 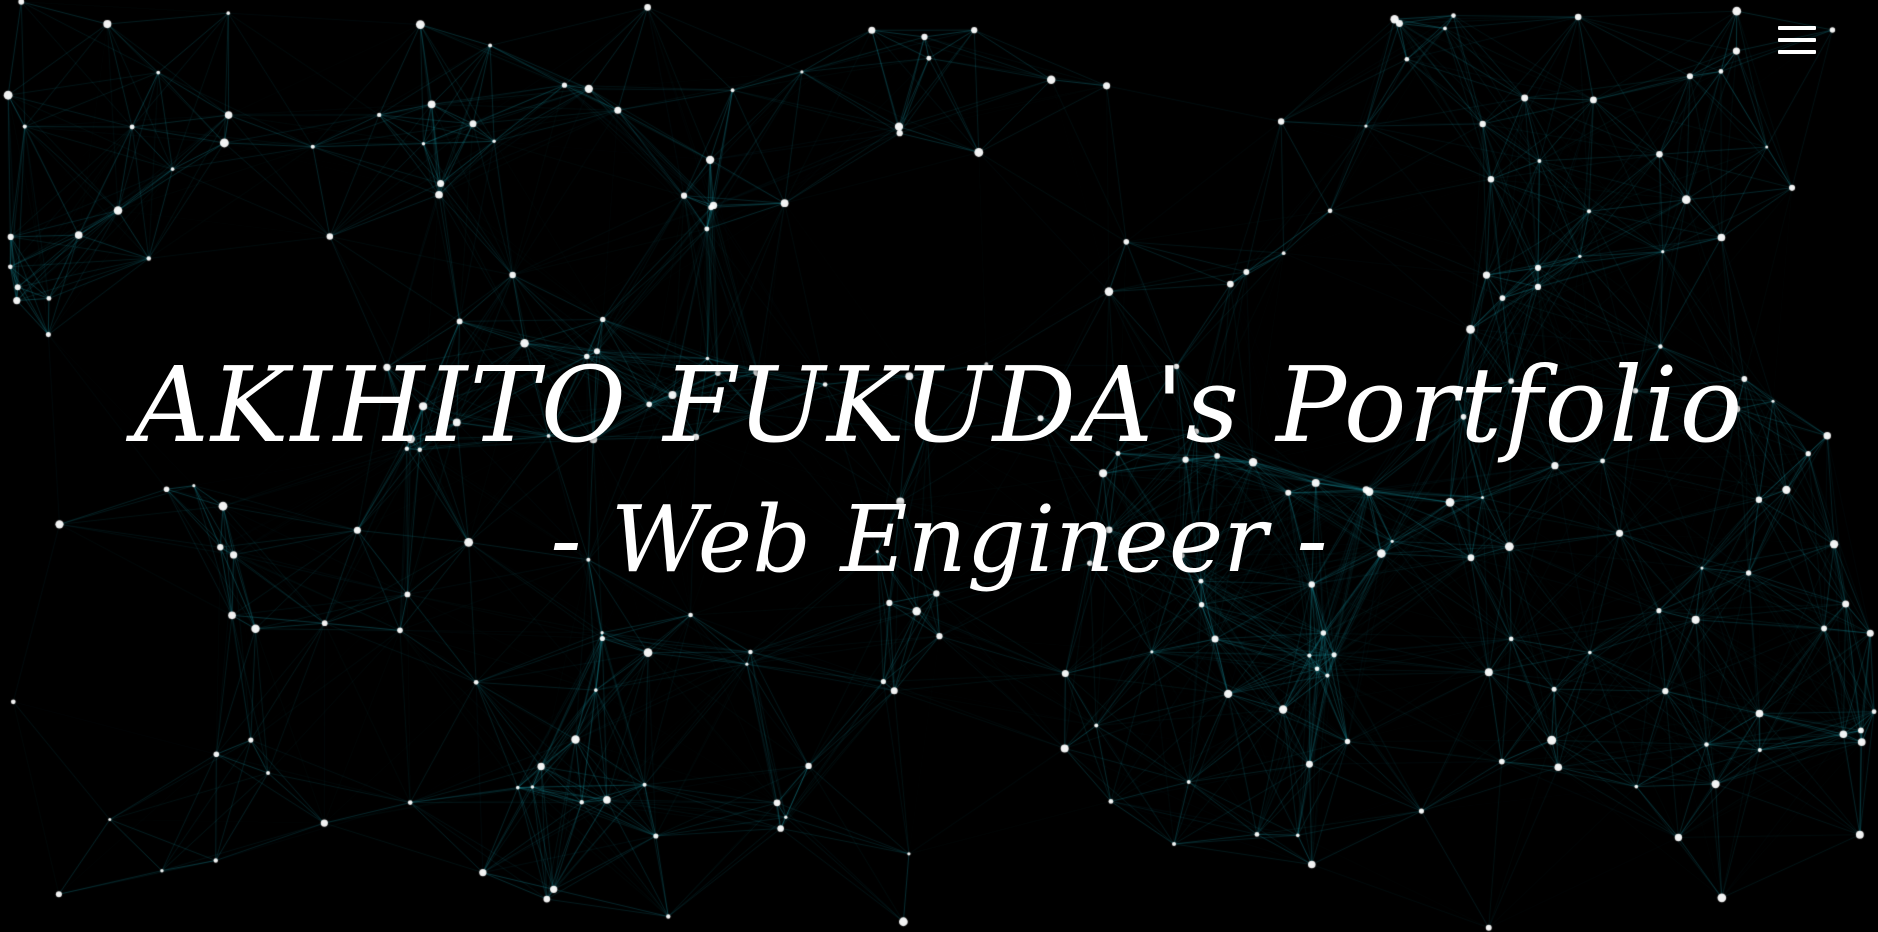 I want to click on page-title: AKIHITO FUKUDA's Portfolio, so click(x=939, y=405).